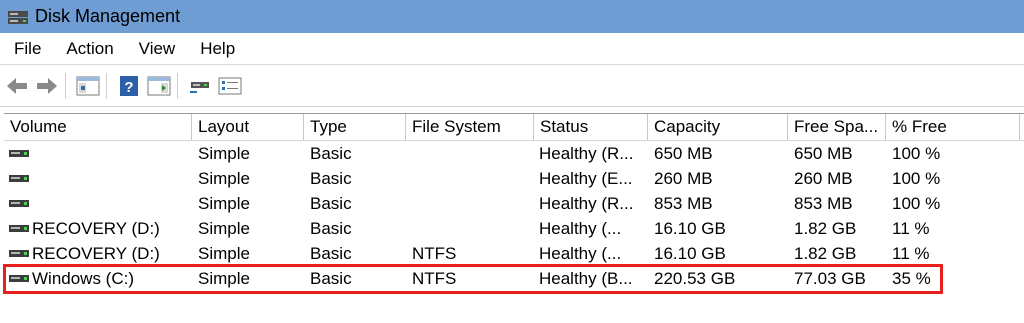 The image size is (1024, 323). I want to click on menu-view: View, so click(157, 49).